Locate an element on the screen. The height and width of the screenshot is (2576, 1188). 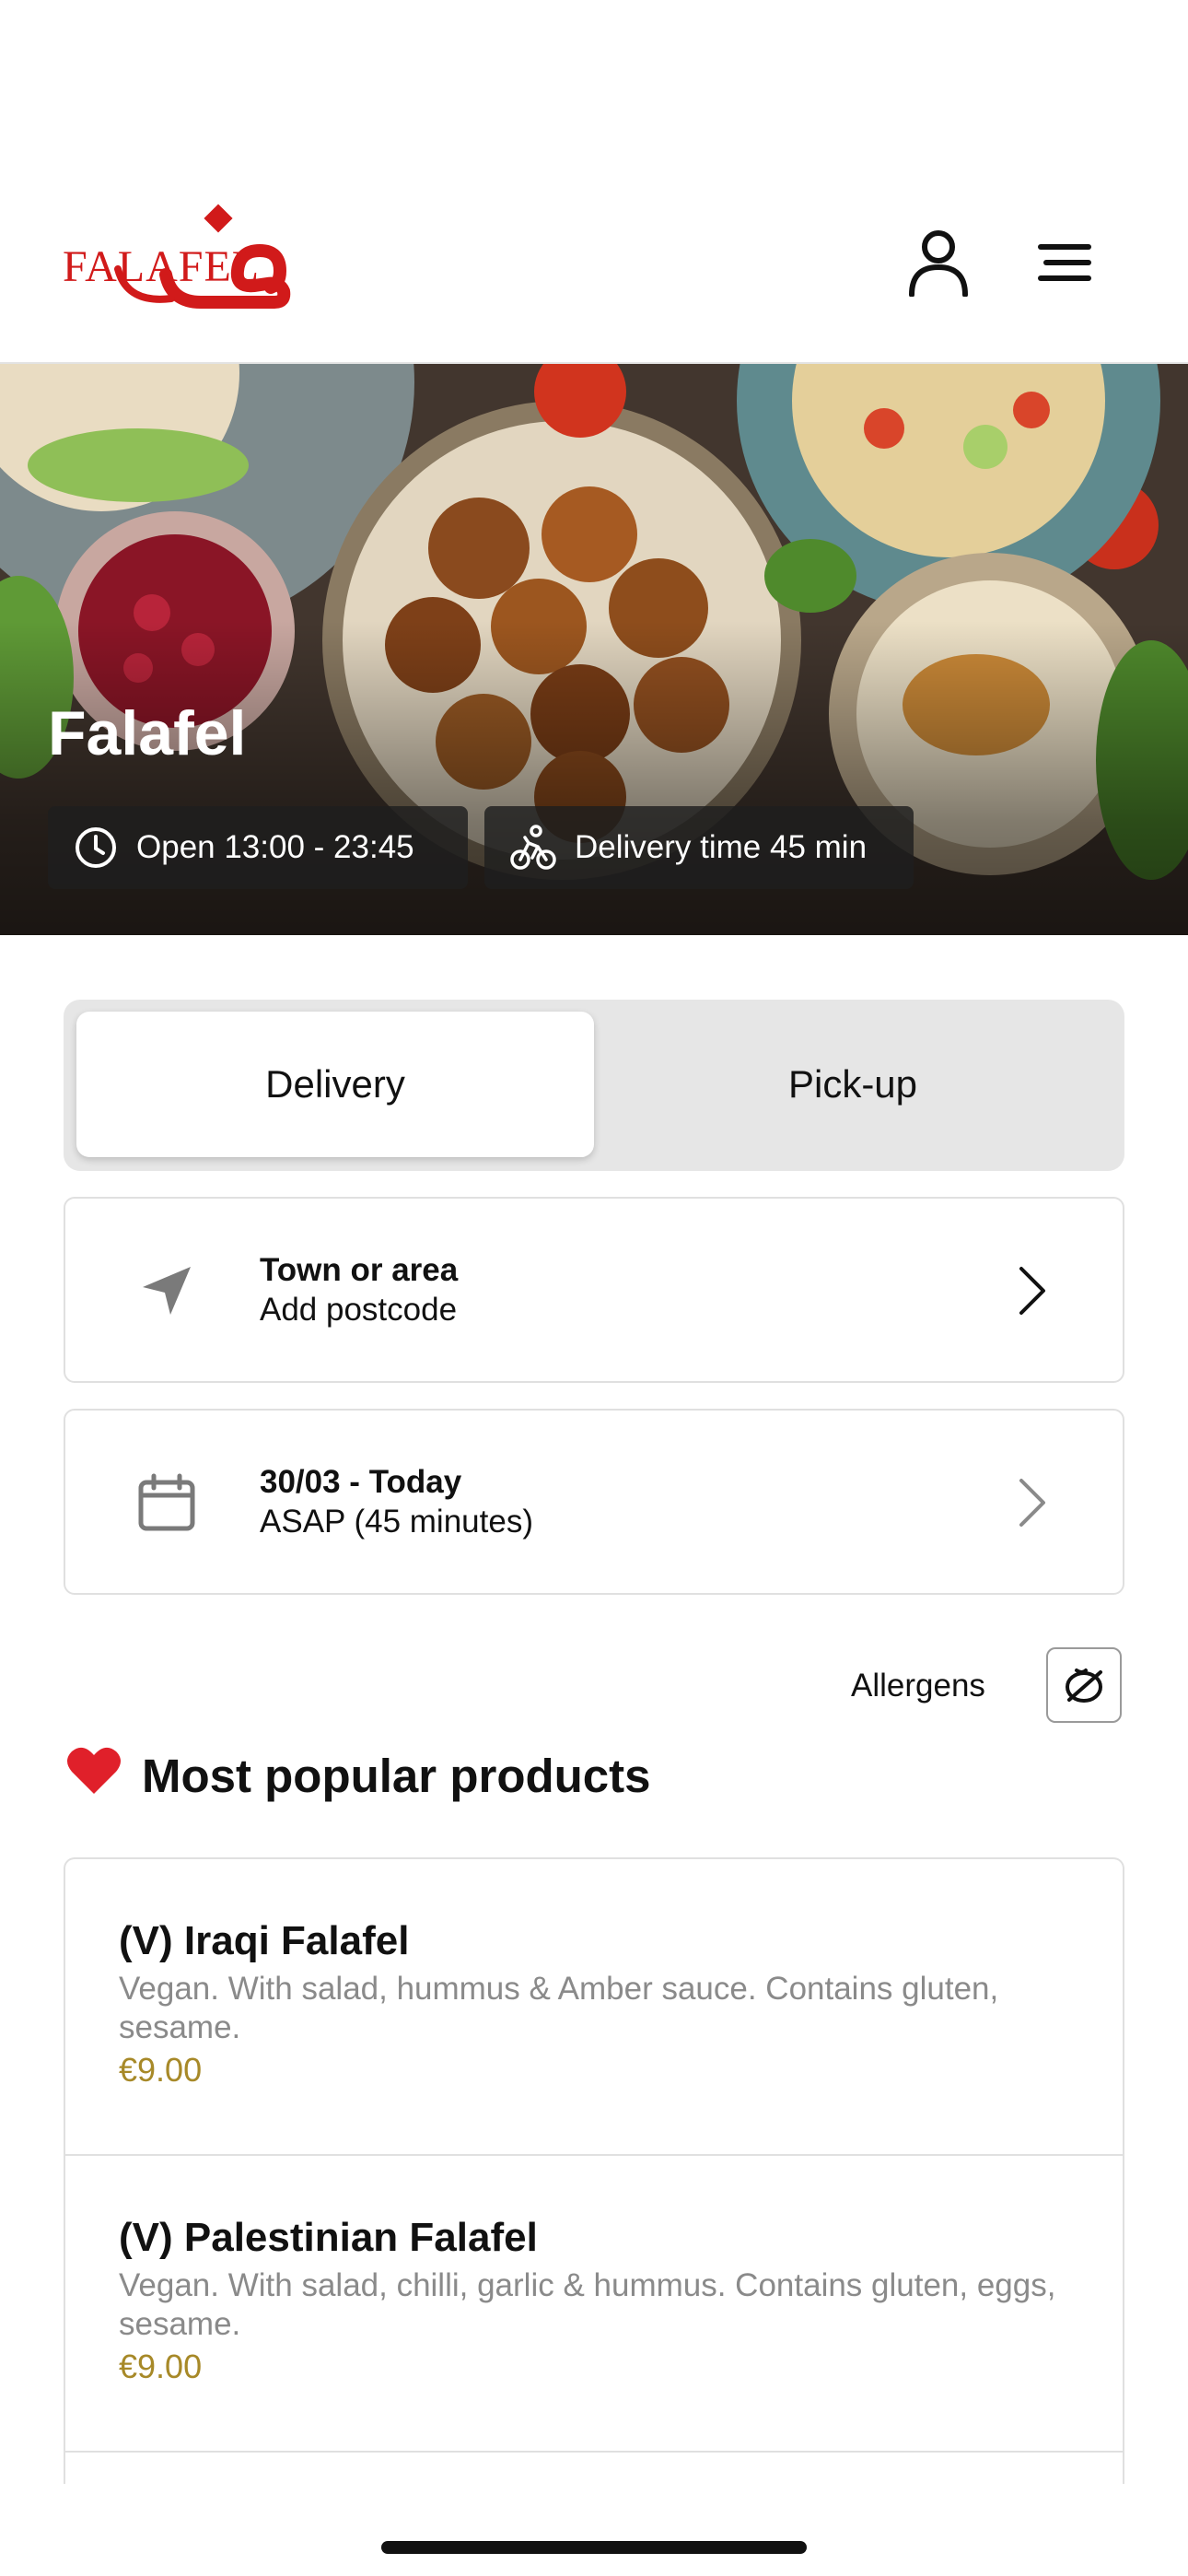
location-subtitle: Add postcode is located at coordinates (359, 1310).